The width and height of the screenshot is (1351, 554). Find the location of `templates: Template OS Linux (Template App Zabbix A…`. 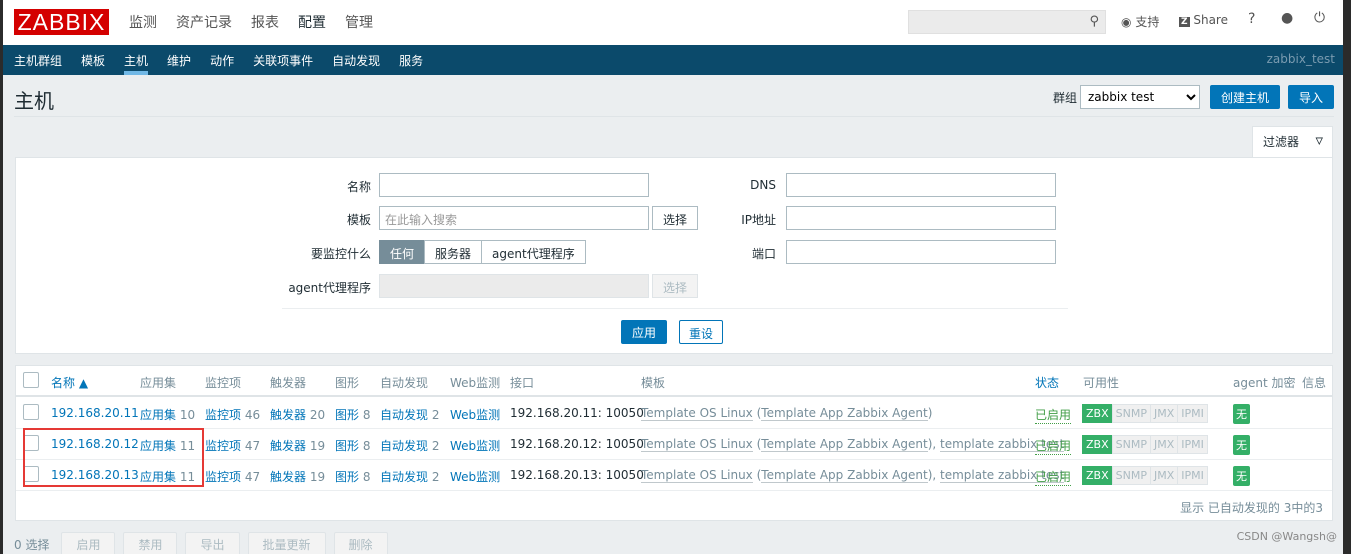

templates: Template OS Linux (Template App Zabbix A… is located at coordinates (787, 413).